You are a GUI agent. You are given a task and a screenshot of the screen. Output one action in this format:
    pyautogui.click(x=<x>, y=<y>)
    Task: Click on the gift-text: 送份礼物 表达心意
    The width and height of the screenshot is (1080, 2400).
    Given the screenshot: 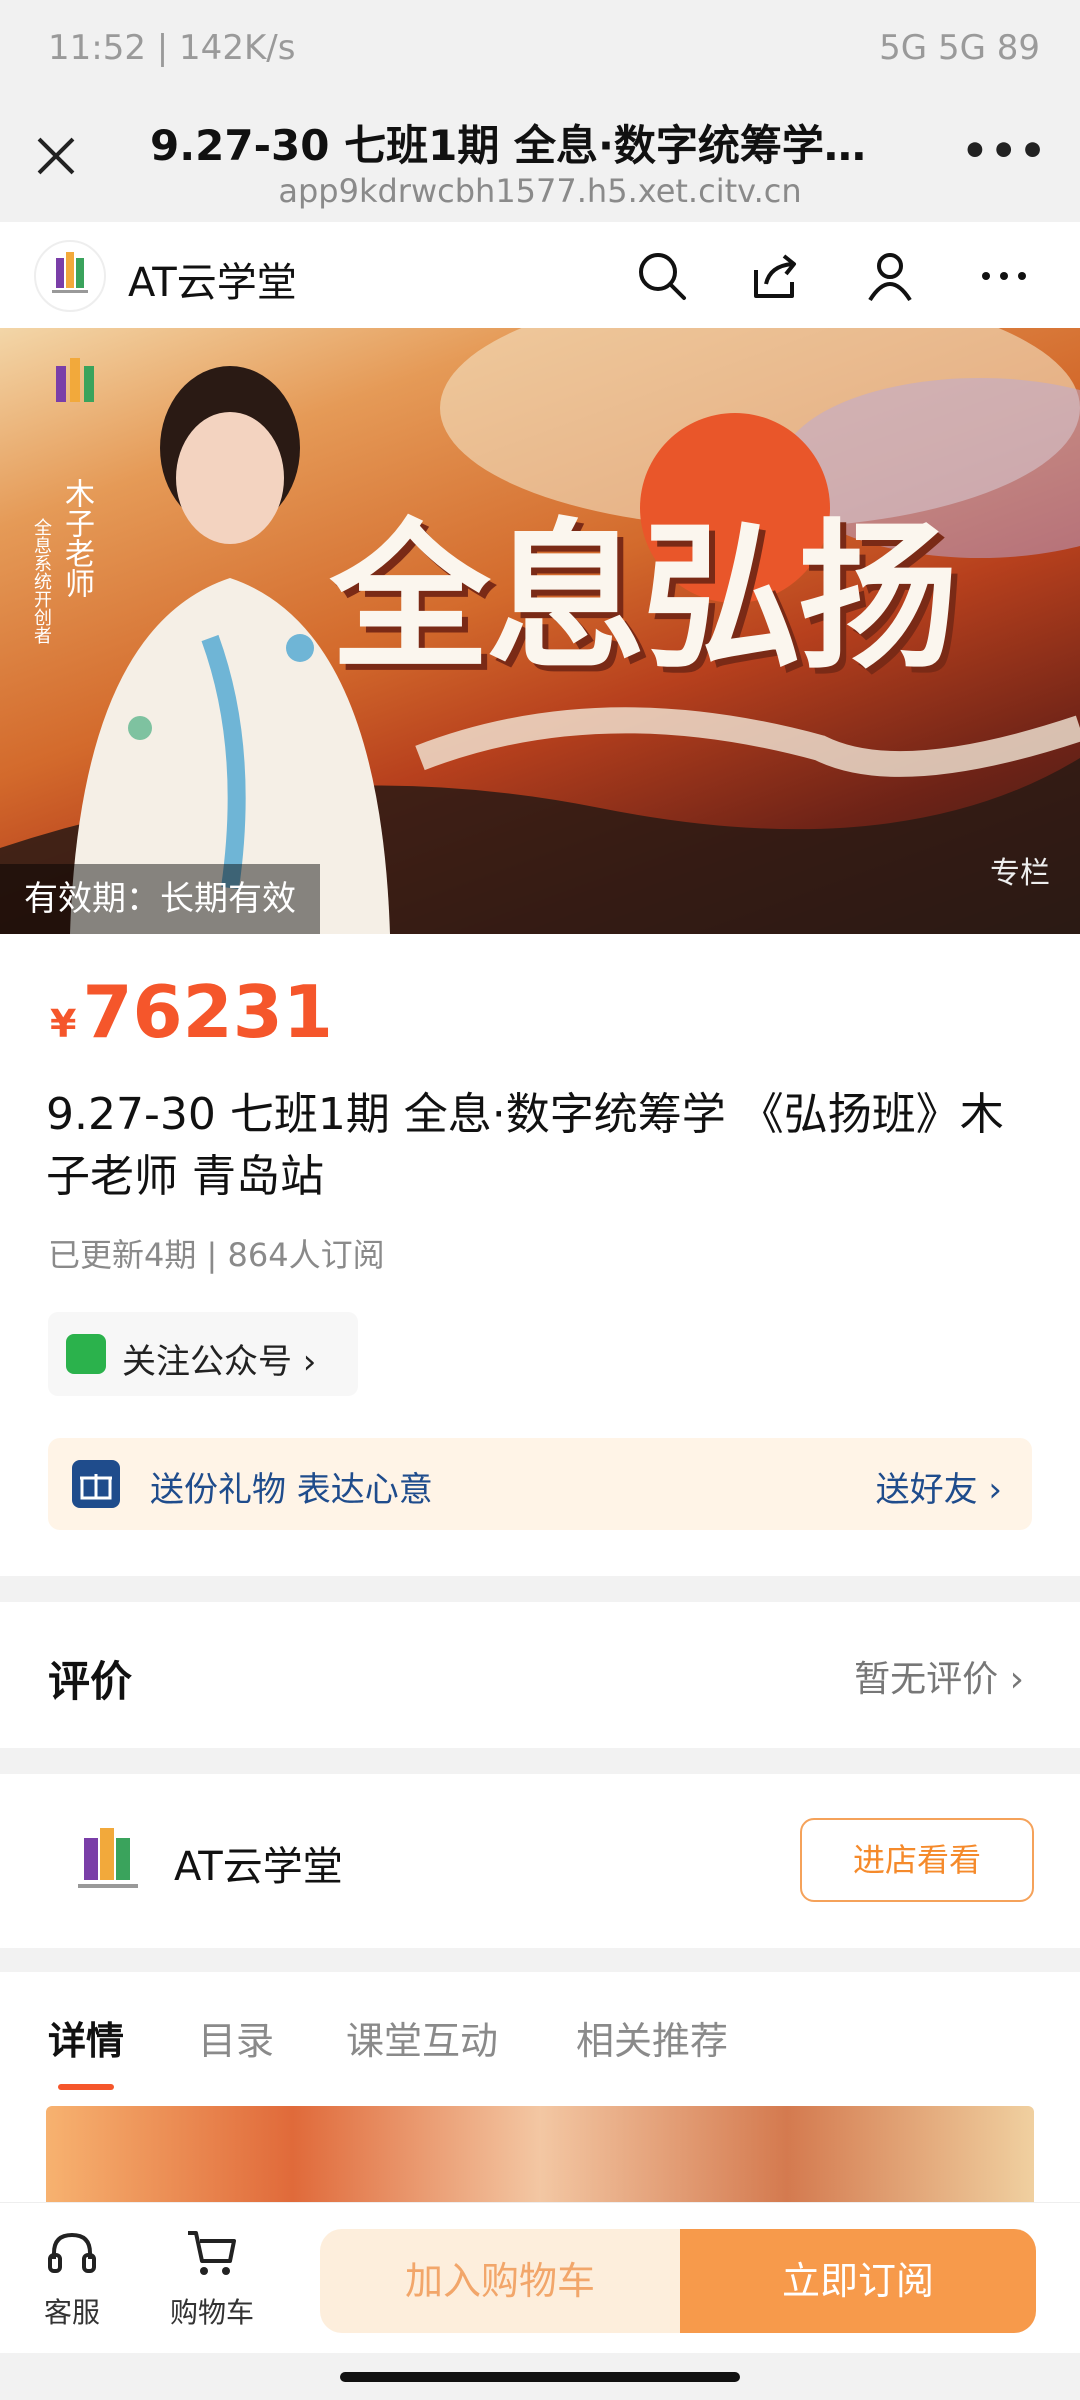 What is the action you would take?
    pyautogui.click(x=291, y=1490)
    